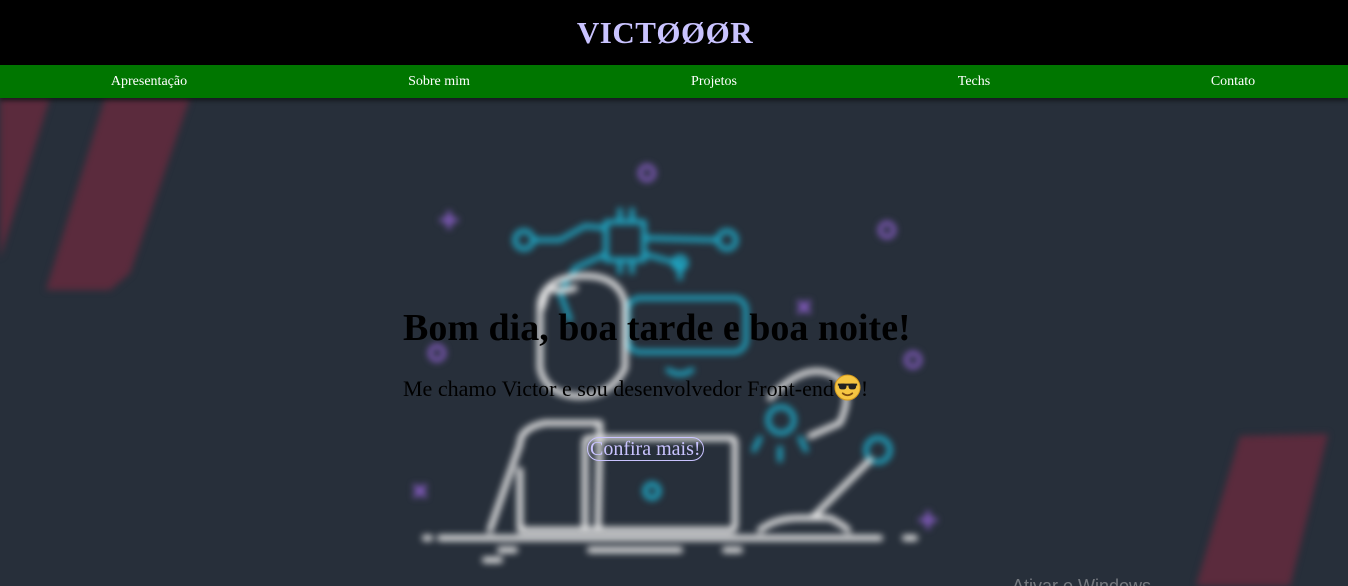  I want to click on accent-stripe-left-narrow, so click(25, 178).